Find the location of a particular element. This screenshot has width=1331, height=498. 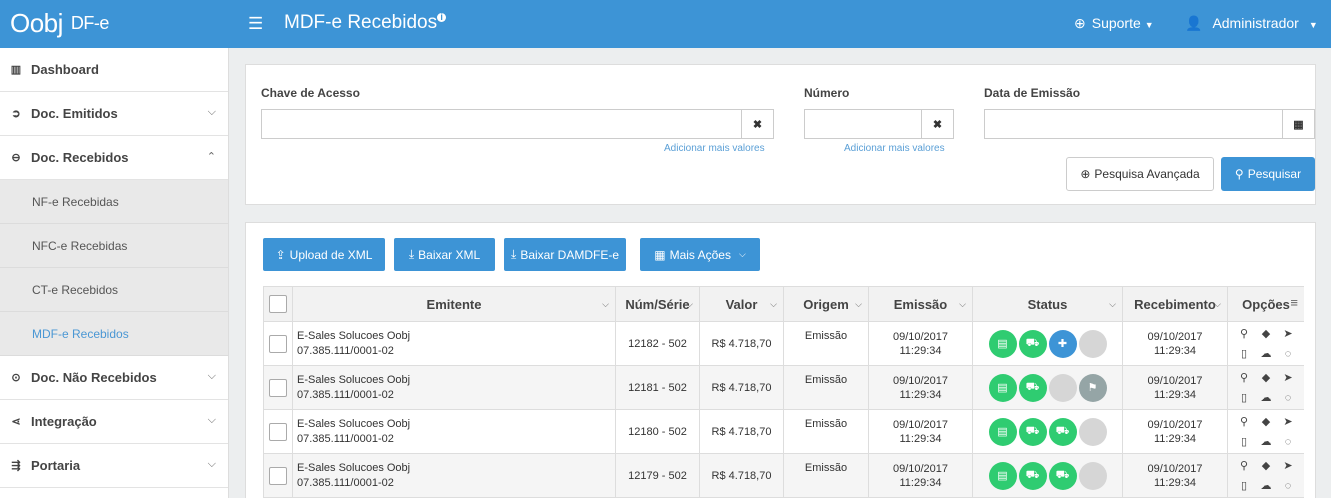

page-title: MDF-e Recebidos i is located at coordinates (365, 23).